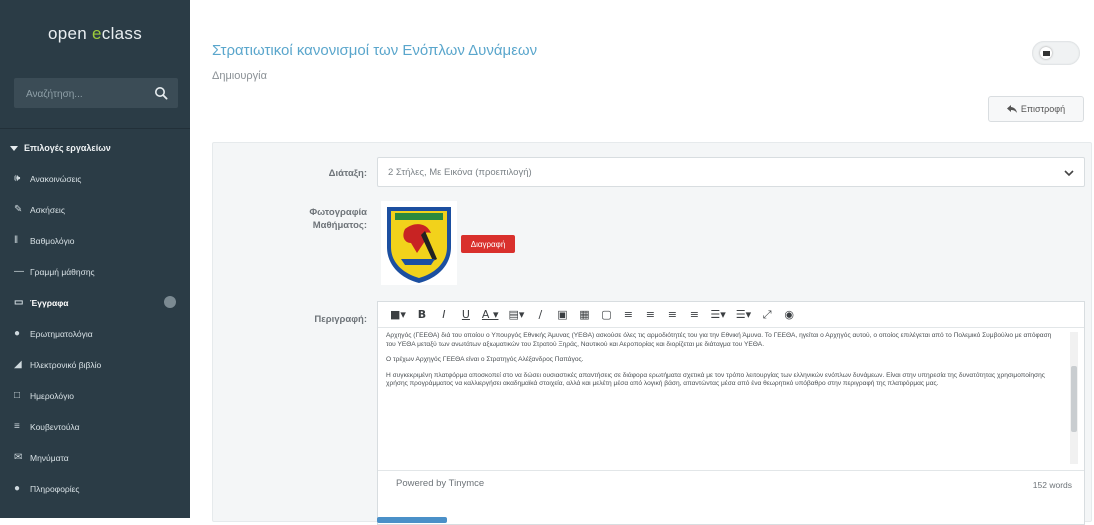  I want to click on active-indicator-dot, so click(170, 302).